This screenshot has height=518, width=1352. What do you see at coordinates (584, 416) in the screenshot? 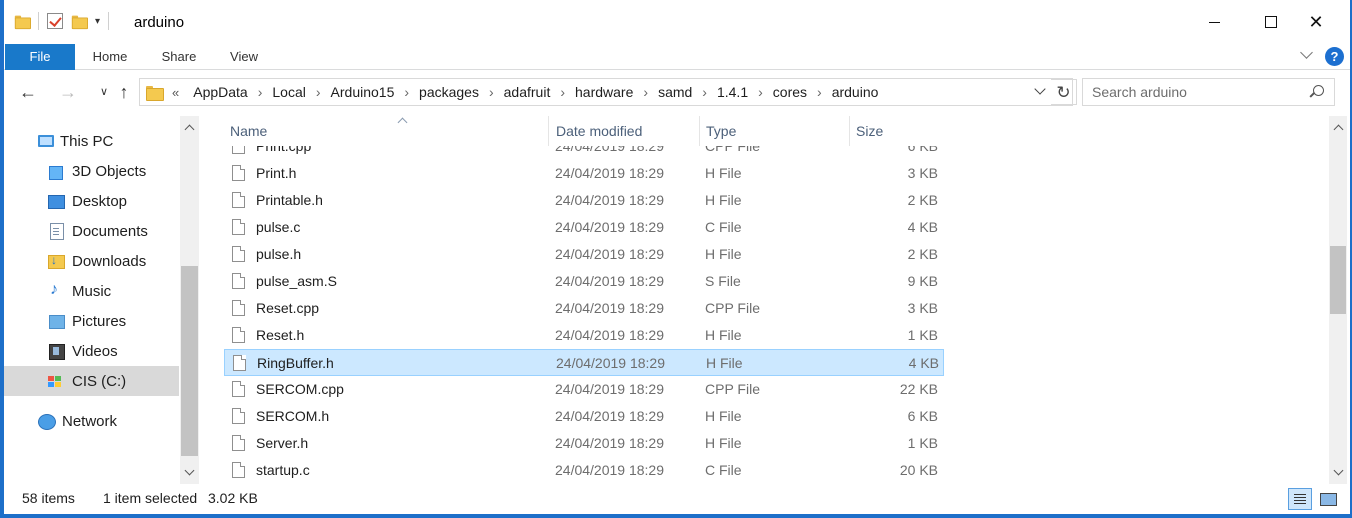
I see `table-row: SERCOM.h 24/04/2019 18:29 H File 6 KB` at bounding box center [584, 416].